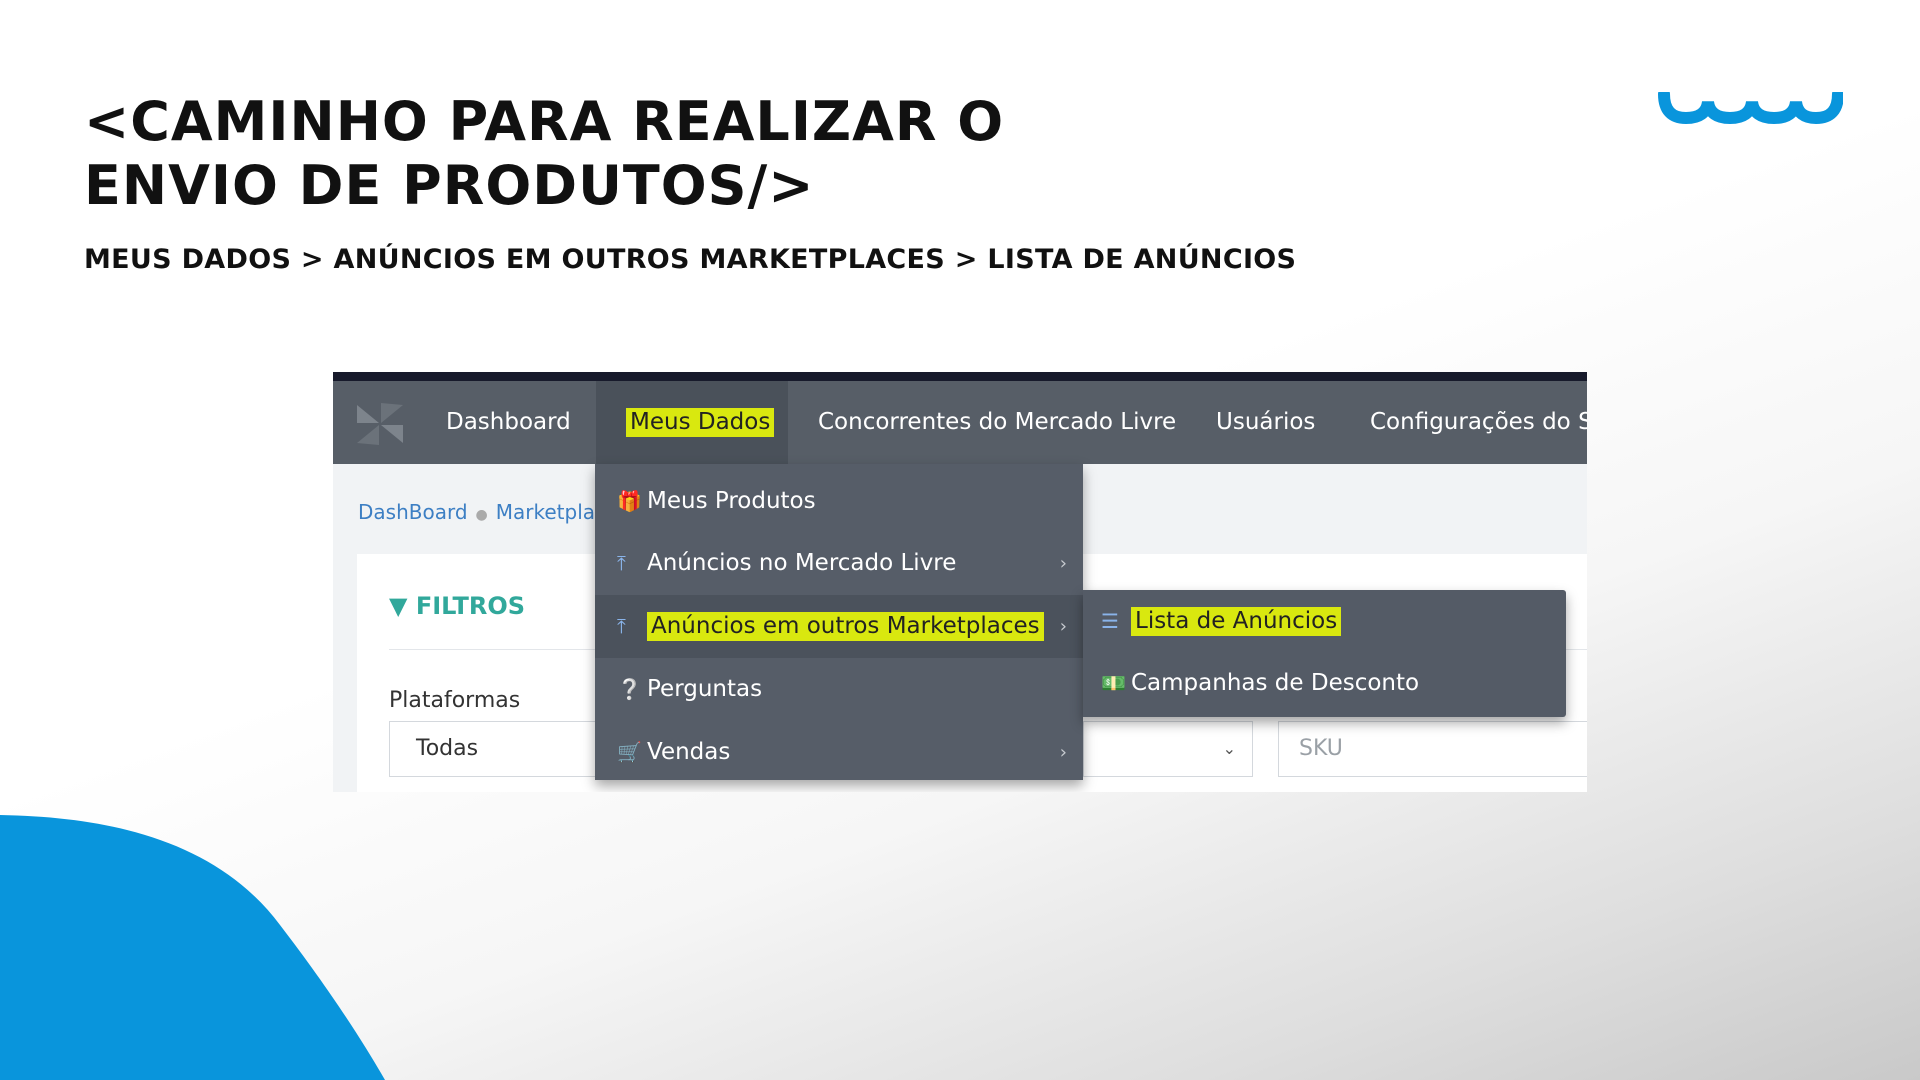 Image resolution: width=1920 pixels, height=1080 pixels. Describe the element at coordinates (380, 424) in the screenshot. I see `pinwheel-logo-icon` at that location.